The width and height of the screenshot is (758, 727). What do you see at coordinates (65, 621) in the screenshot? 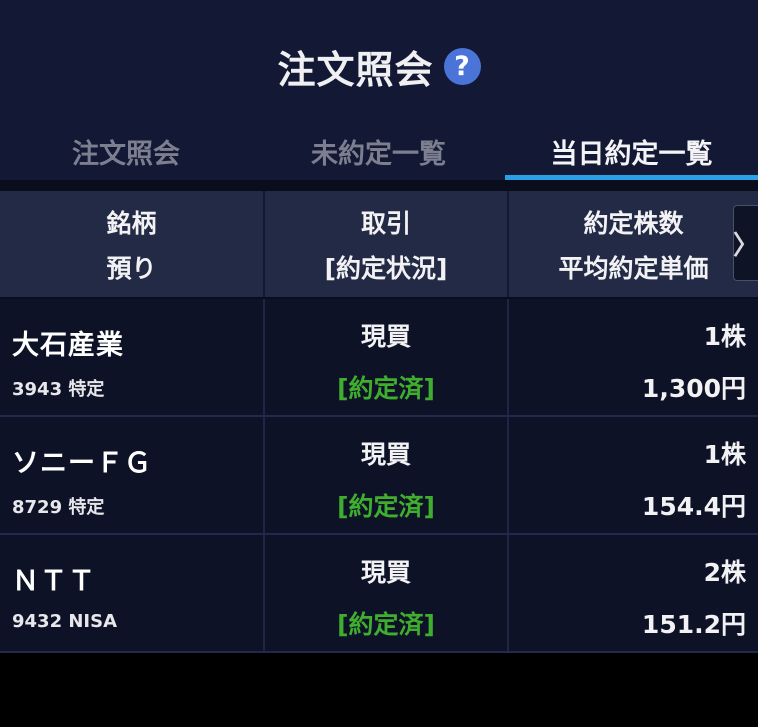
I see `stock-code-custody: 9432 NISA` at bounding box center [65, 621].